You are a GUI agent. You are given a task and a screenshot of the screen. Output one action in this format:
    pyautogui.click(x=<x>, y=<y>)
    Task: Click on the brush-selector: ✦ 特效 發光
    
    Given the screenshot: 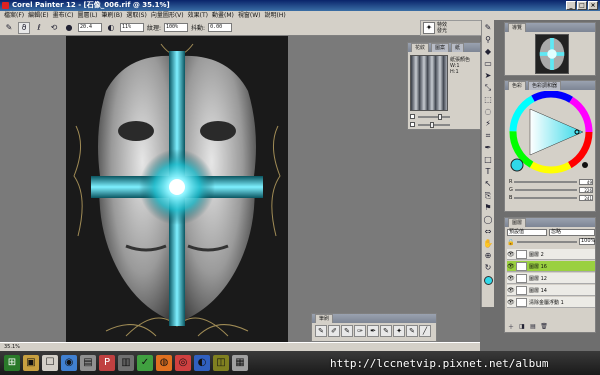 What is the action you would take?
    pyautogui.click(x=452, y=28)
    